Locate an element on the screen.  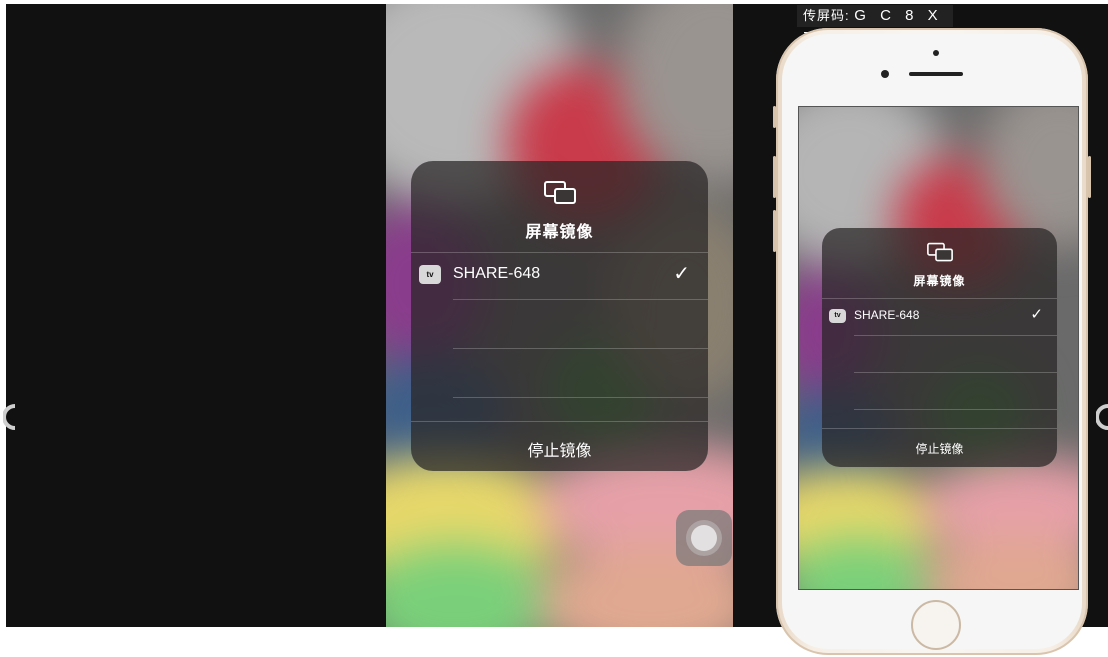
screen-mirroring-panel: 屏幕镜像 tv SHARE-648 ✓ 停止镜像 is located at coordinates (559, 316).